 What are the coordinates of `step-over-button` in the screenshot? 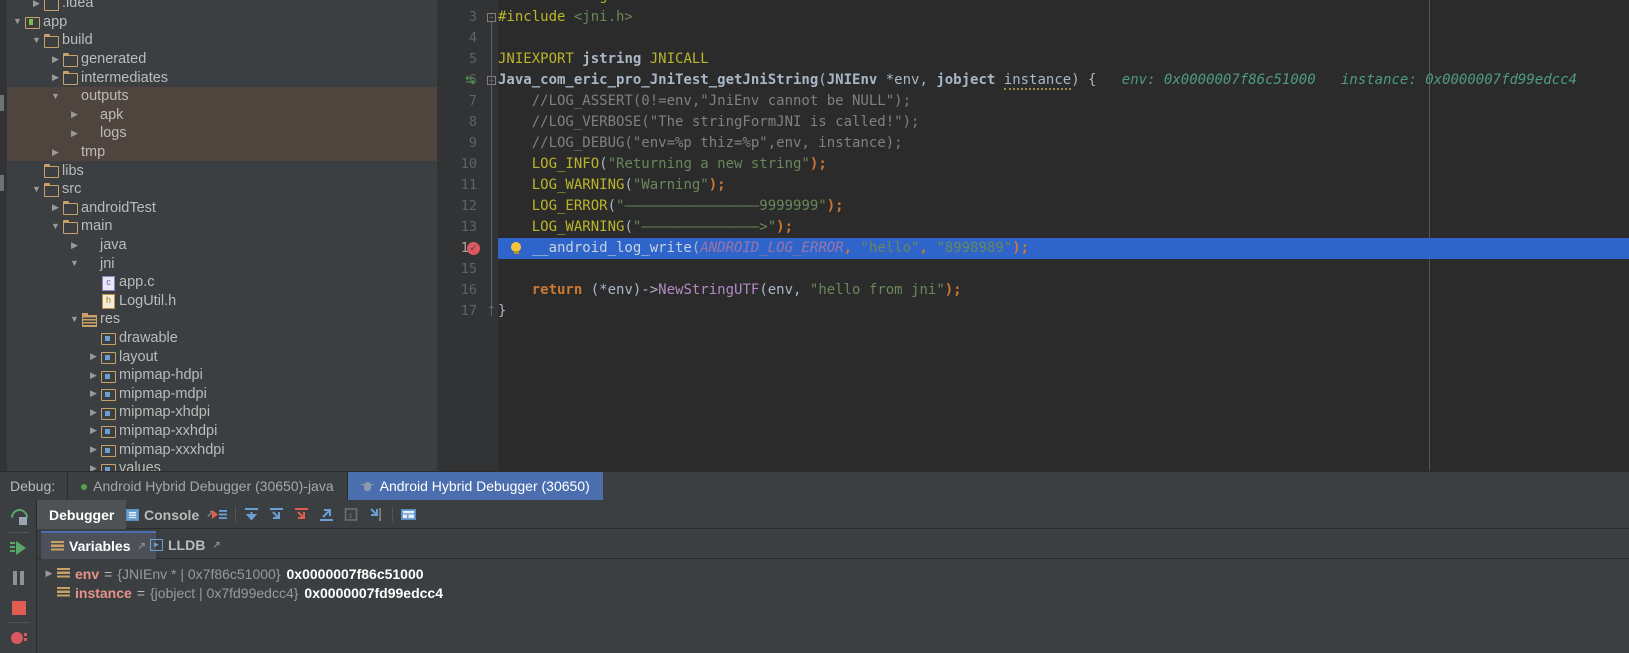 It's located at (251, 514).